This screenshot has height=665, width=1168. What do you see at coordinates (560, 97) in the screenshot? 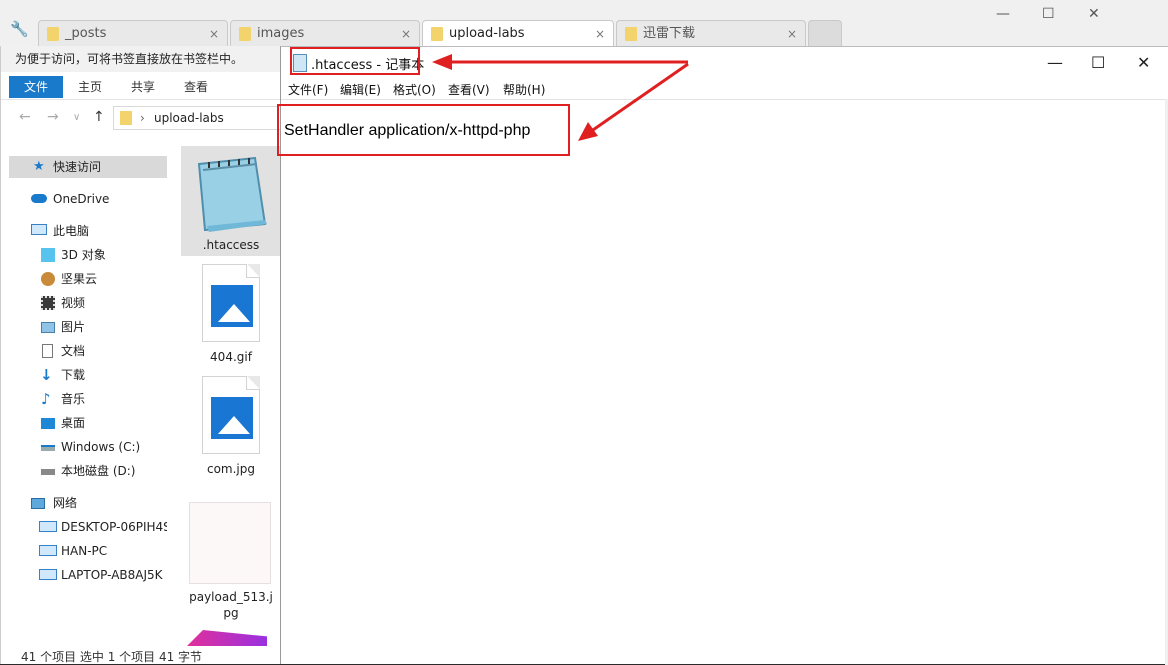
I see `annotation-arrows` at bounding box center [560, 97].